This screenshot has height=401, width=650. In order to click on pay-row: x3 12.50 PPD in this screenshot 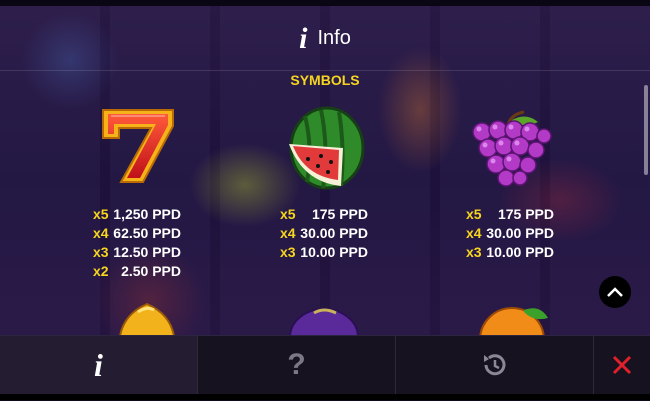, I will do `click(137, 252)`.